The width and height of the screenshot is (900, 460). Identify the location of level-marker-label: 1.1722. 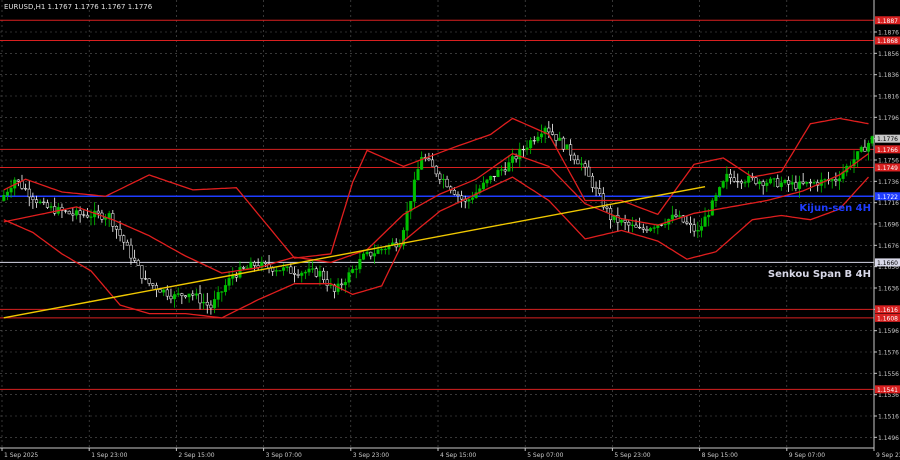
(887, 197).